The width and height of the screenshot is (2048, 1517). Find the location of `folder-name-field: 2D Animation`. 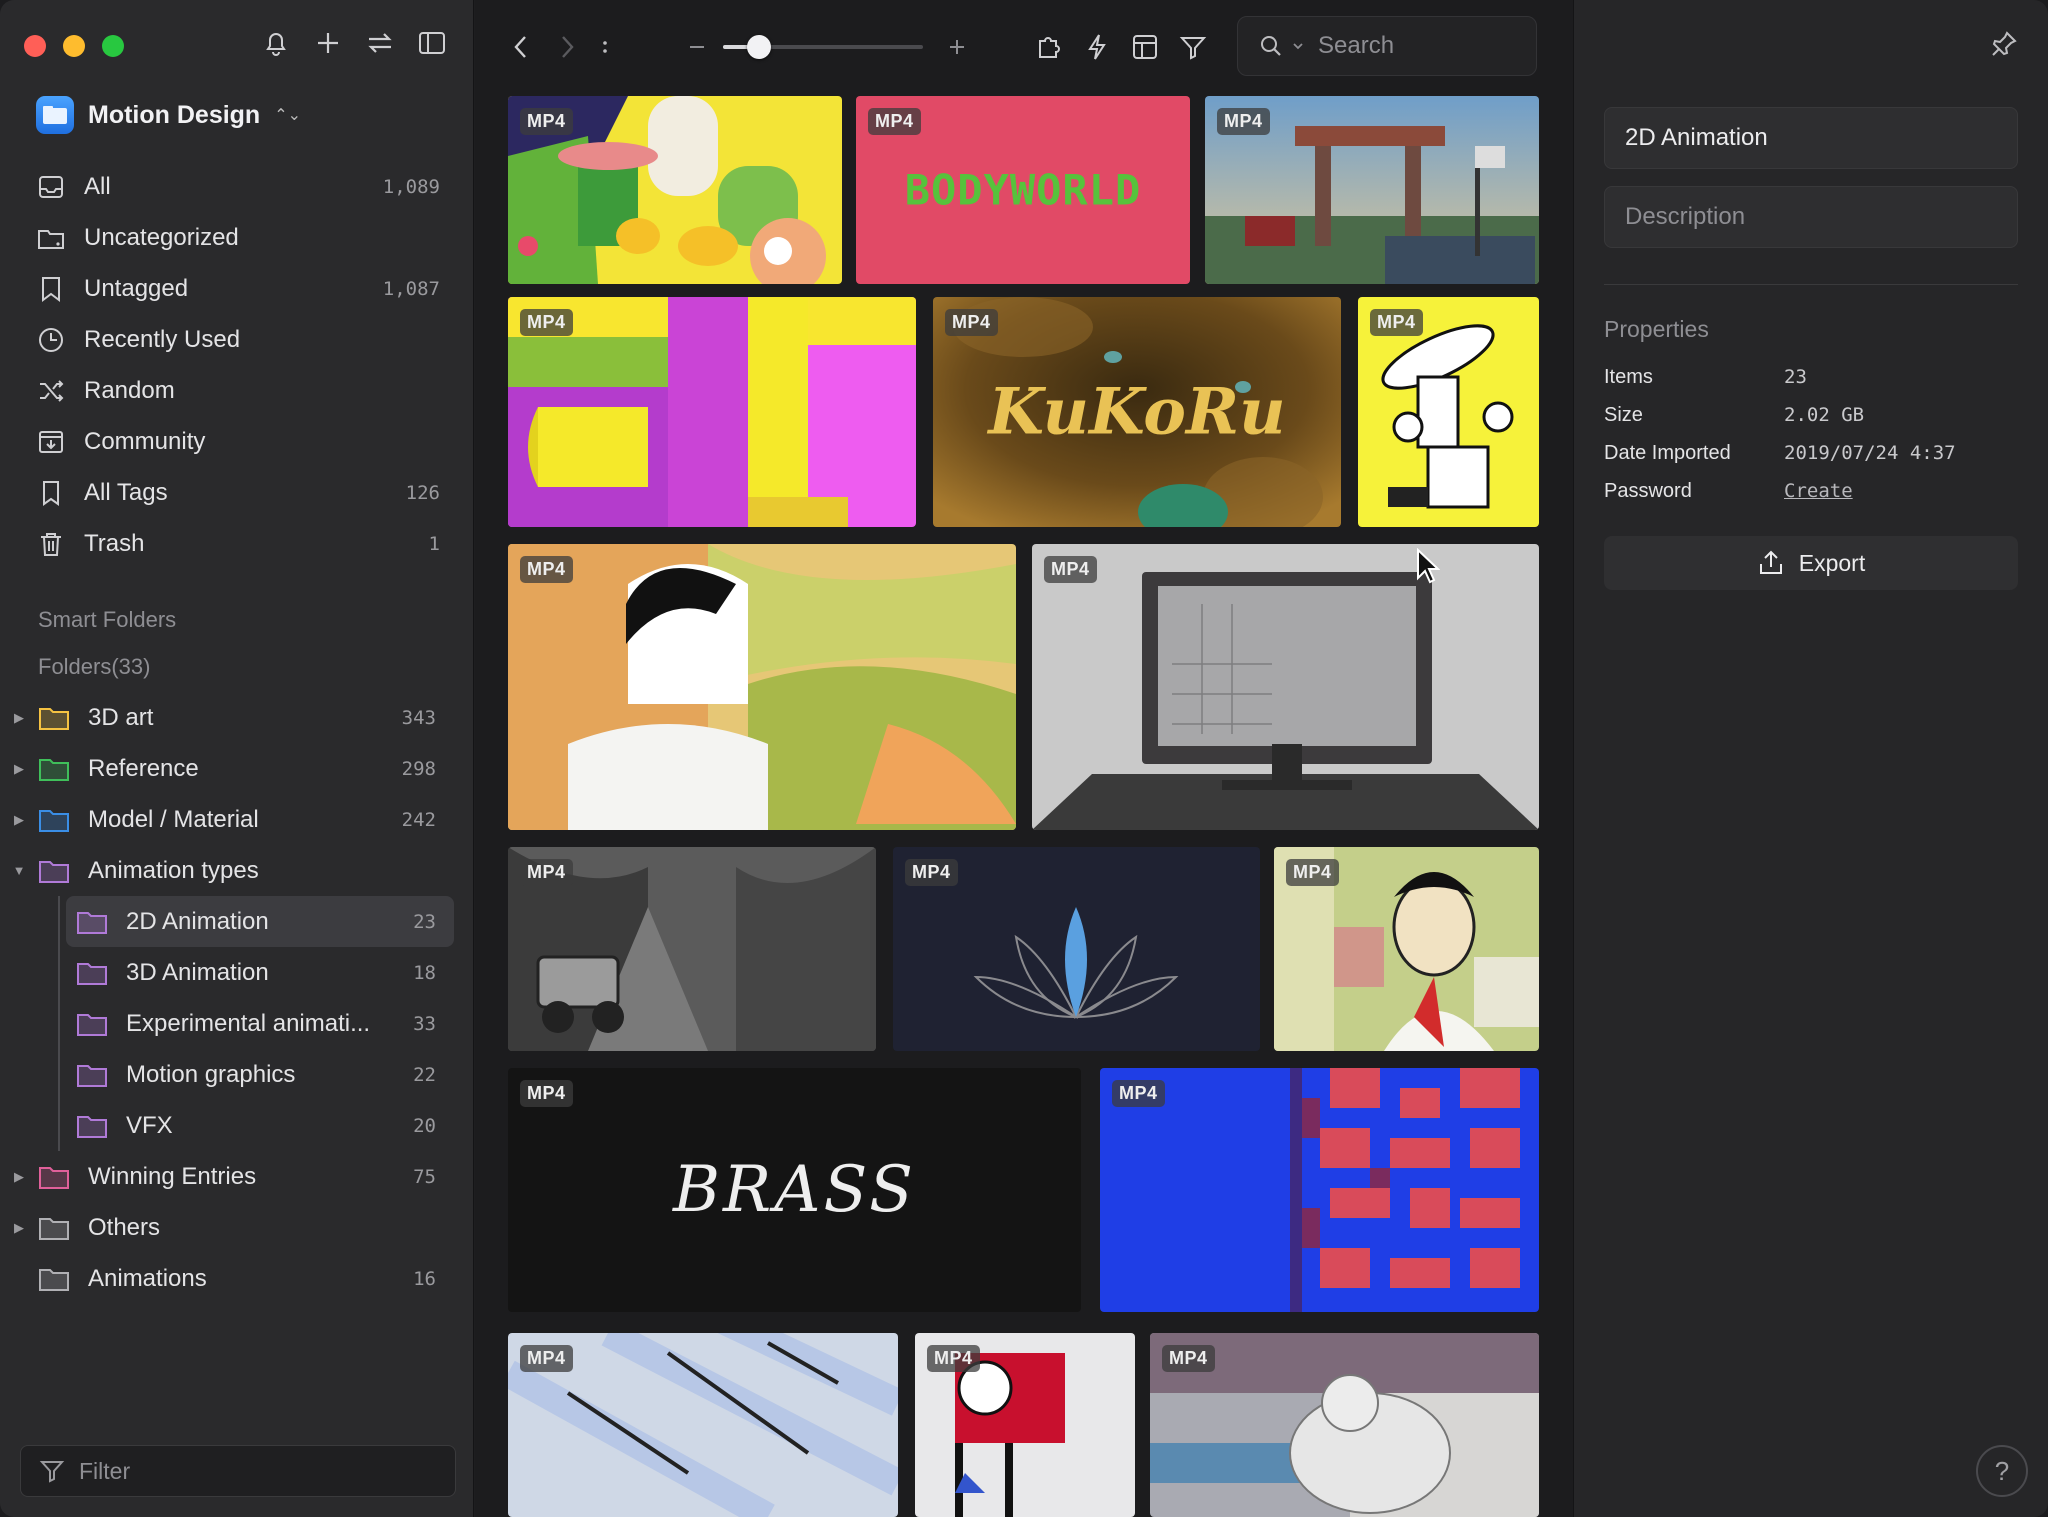

folder-name-field: 2D Animation is located at coordinates (1811, 138).